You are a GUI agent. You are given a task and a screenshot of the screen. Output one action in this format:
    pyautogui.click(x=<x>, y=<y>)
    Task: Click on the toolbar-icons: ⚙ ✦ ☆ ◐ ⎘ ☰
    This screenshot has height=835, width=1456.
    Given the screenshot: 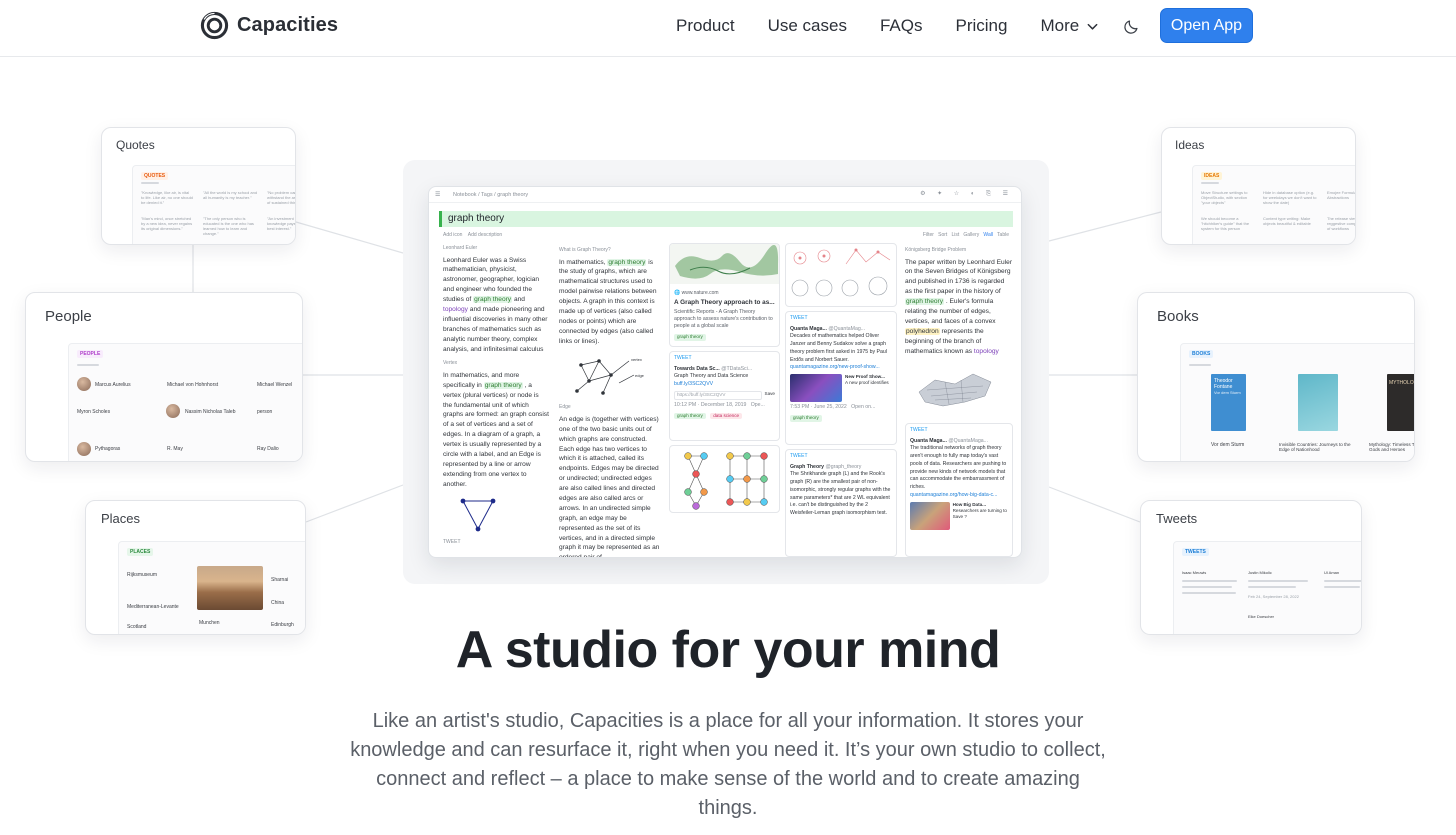 What is the action you would take?
    pyautogui.click(x=966, y=194)
    